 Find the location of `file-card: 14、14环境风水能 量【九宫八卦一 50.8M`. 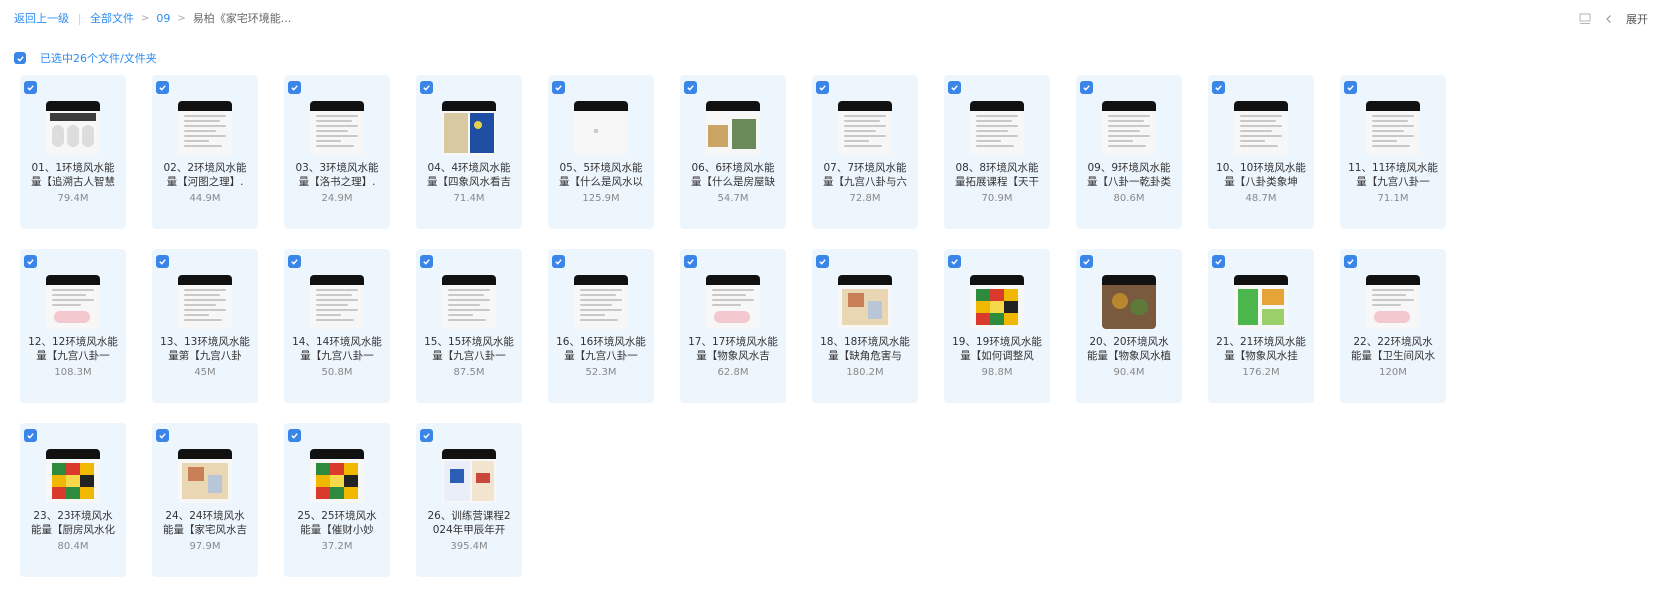

file-card: 14、14环境风水能 量【九宫八卦一 50.8M is located at coordinates (337, 326).